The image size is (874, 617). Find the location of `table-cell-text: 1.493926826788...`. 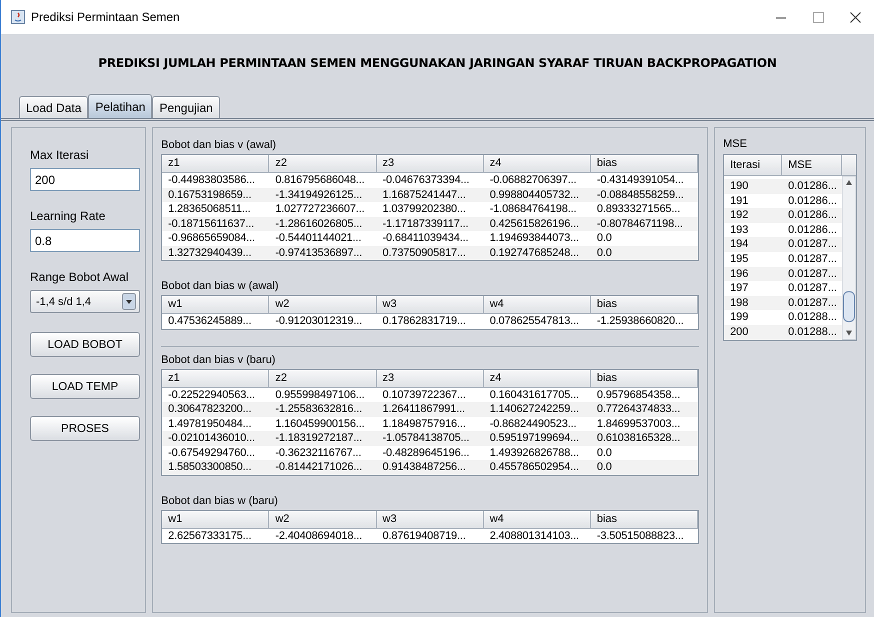

table-cell-text: 1.493926826788... is located at coordinates (534, 453).